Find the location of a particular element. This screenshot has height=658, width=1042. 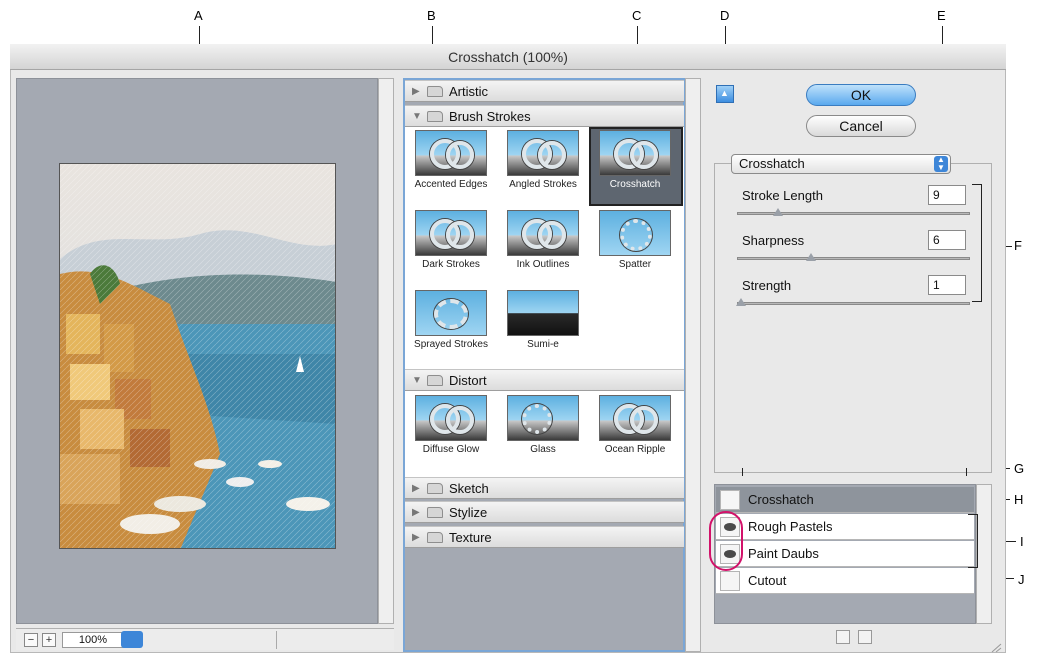

category-label: Artistic is located at coordinates (468, 91).